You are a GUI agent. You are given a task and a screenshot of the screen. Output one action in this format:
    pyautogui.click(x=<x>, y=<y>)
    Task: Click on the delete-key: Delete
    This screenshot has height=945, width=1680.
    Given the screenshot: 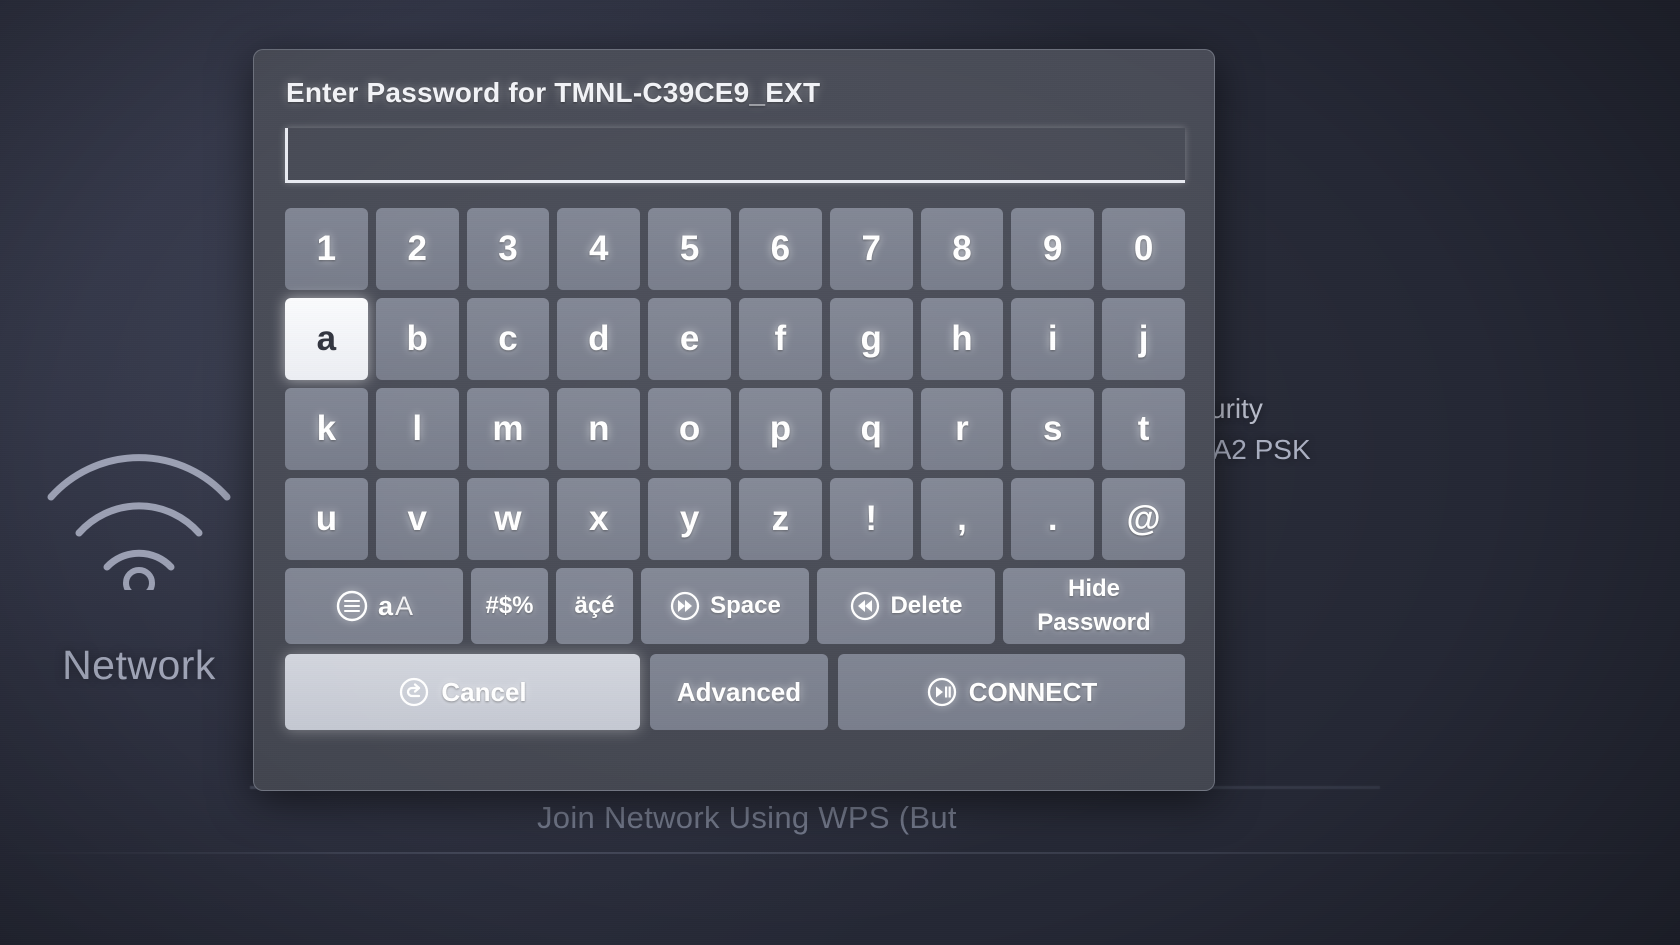 What is the action you would take?
    pyautogui.click(x=906, y=606)
    